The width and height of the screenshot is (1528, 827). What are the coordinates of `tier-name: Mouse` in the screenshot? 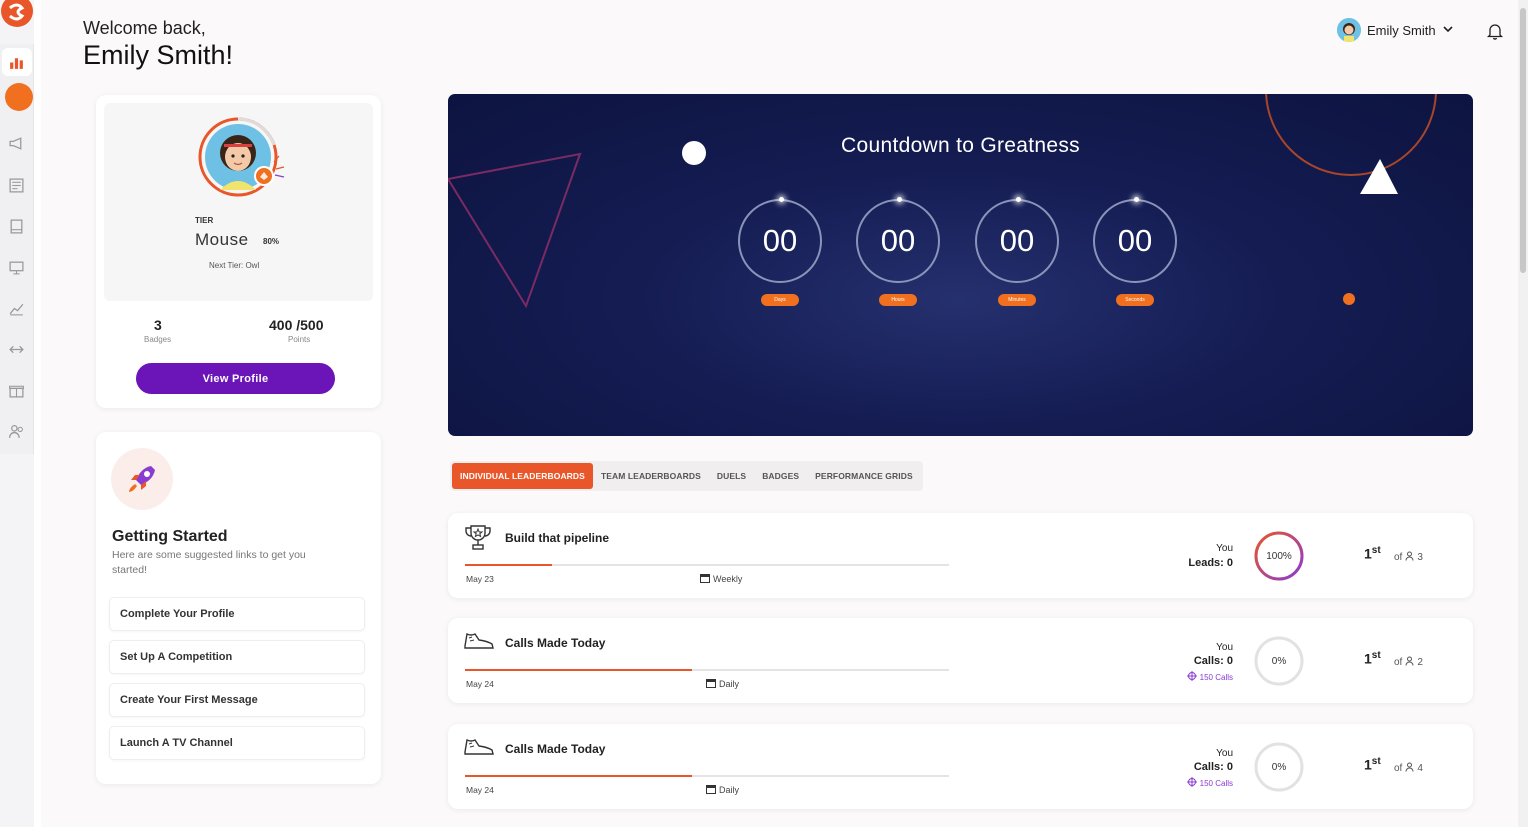 It's located at (222, 239).